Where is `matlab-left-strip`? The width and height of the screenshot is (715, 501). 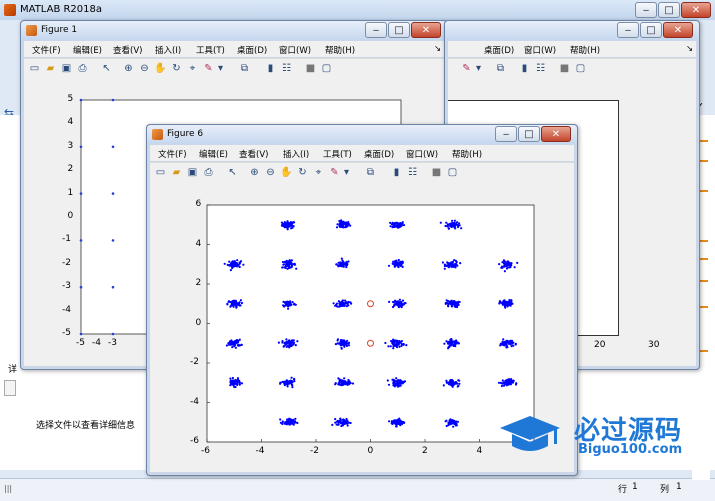
matlab-left-strip is located at coordinates (10, 68).